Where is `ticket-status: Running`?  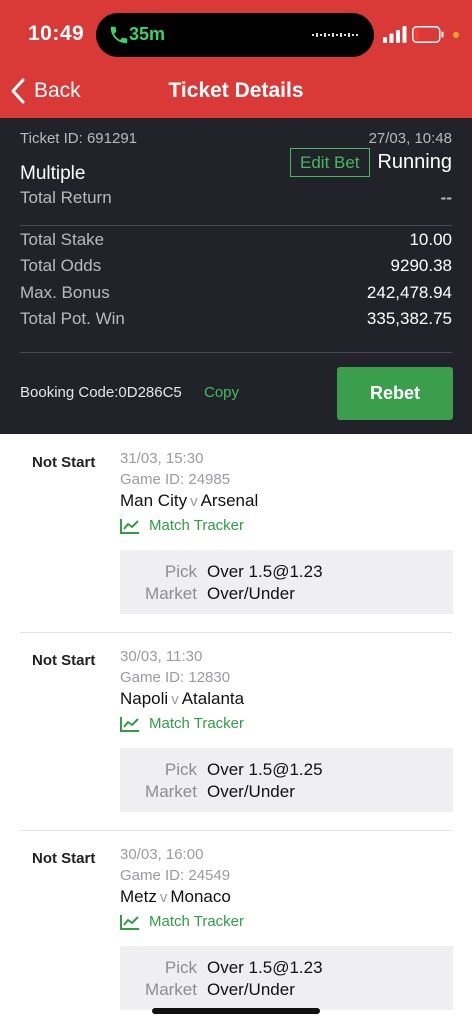
ticket-status: Running is located at coordinates (414, 162).